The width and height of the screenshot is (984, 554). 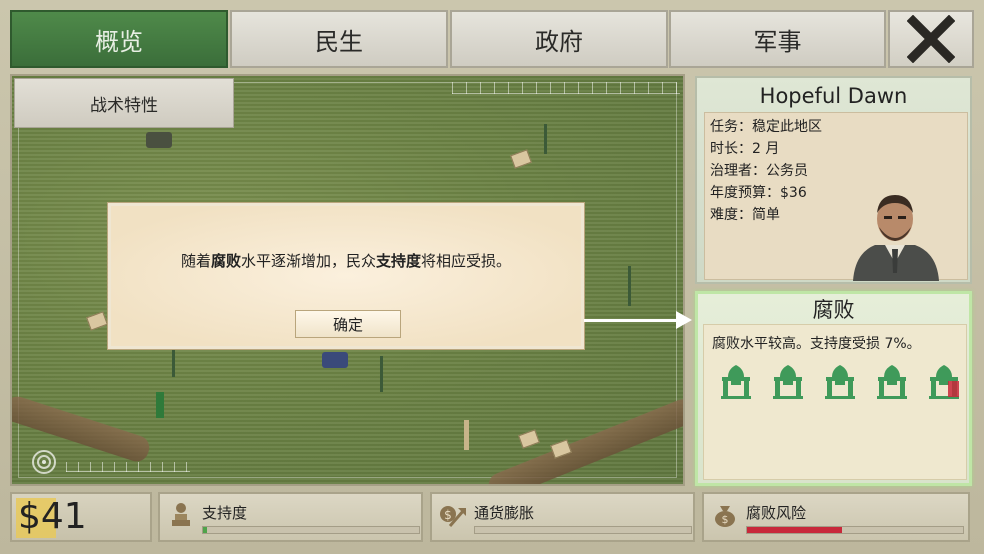 What do you see at coordinates (583, 530) in the screenshot?
I see `inflation-bar` at bounding box center [583, 530].